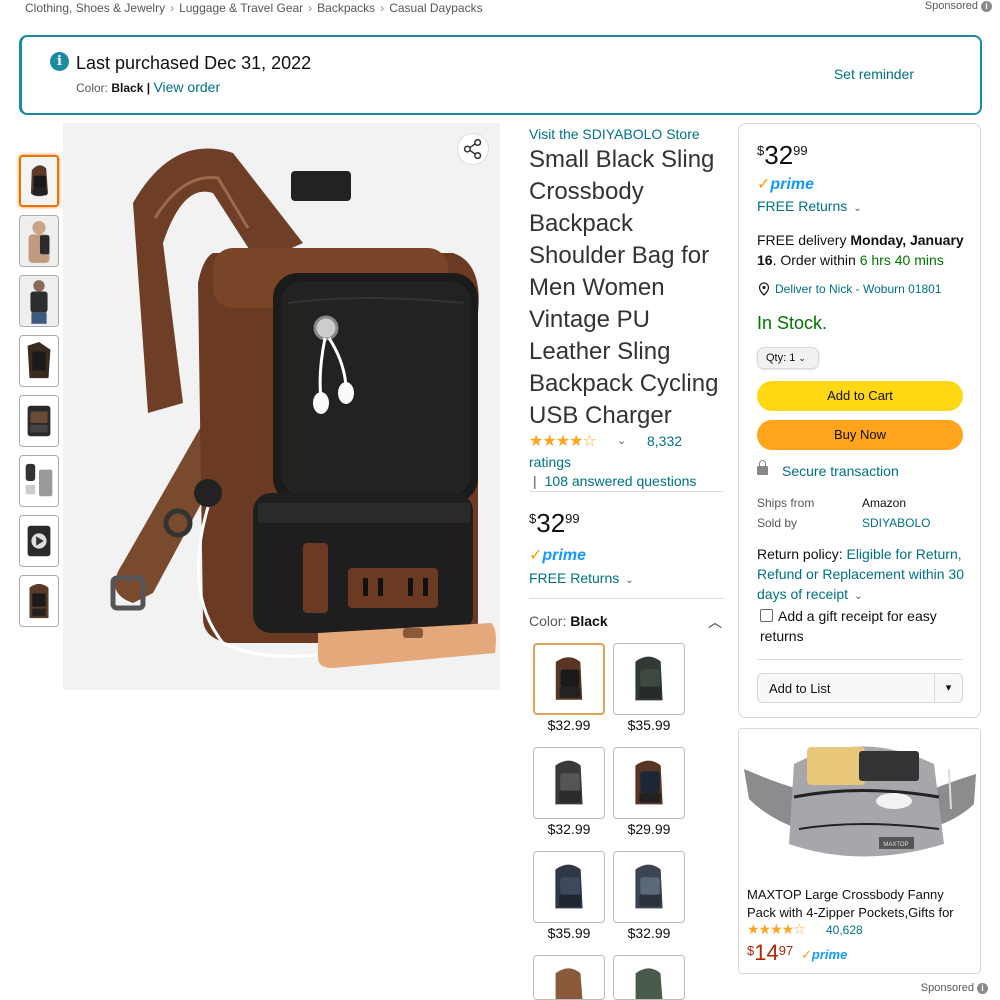 The image size is (1000, 1000). I want to click on swatch-price: $32.99, so click(649, 933).